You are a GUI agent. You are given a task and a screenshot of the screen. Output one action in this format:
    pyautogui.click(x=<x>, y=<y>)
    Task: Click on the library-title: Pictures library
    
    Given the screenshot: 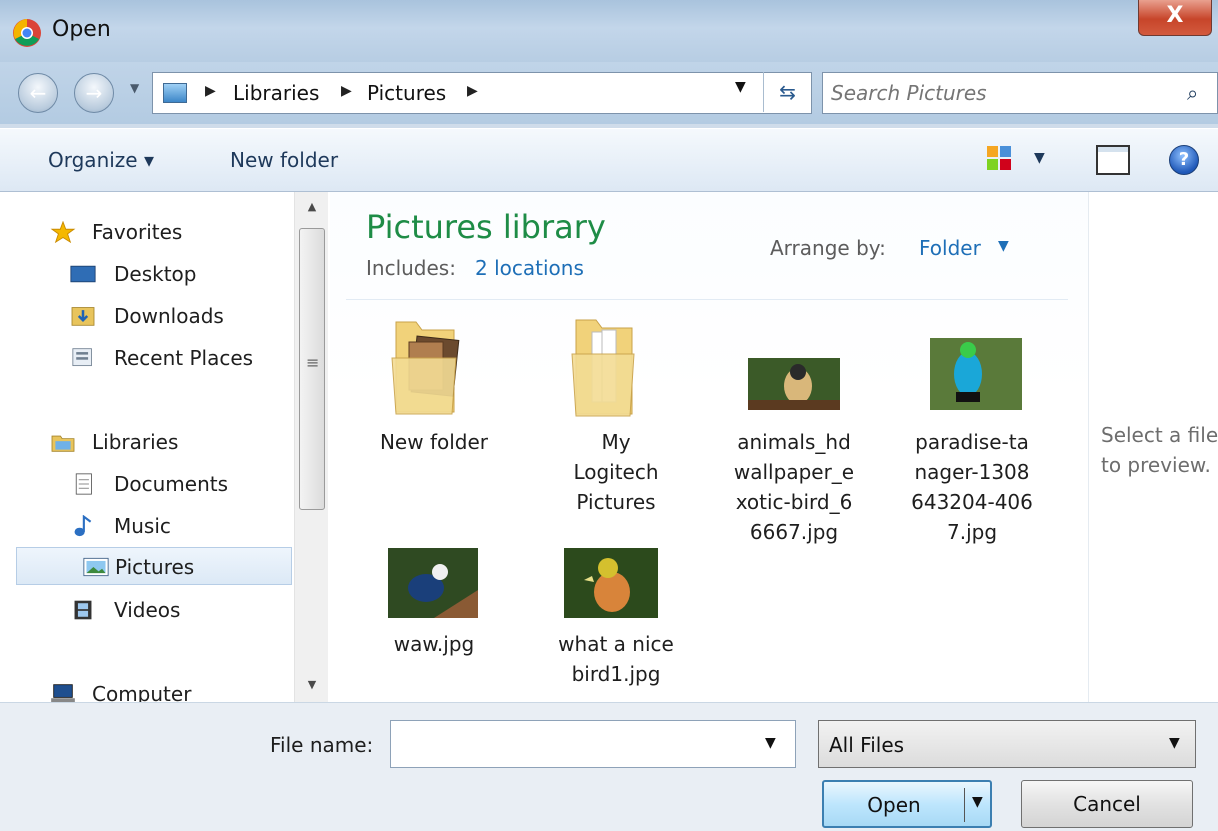 What is the action you would take?
    pyautogui.click(x=486, y=227)
    